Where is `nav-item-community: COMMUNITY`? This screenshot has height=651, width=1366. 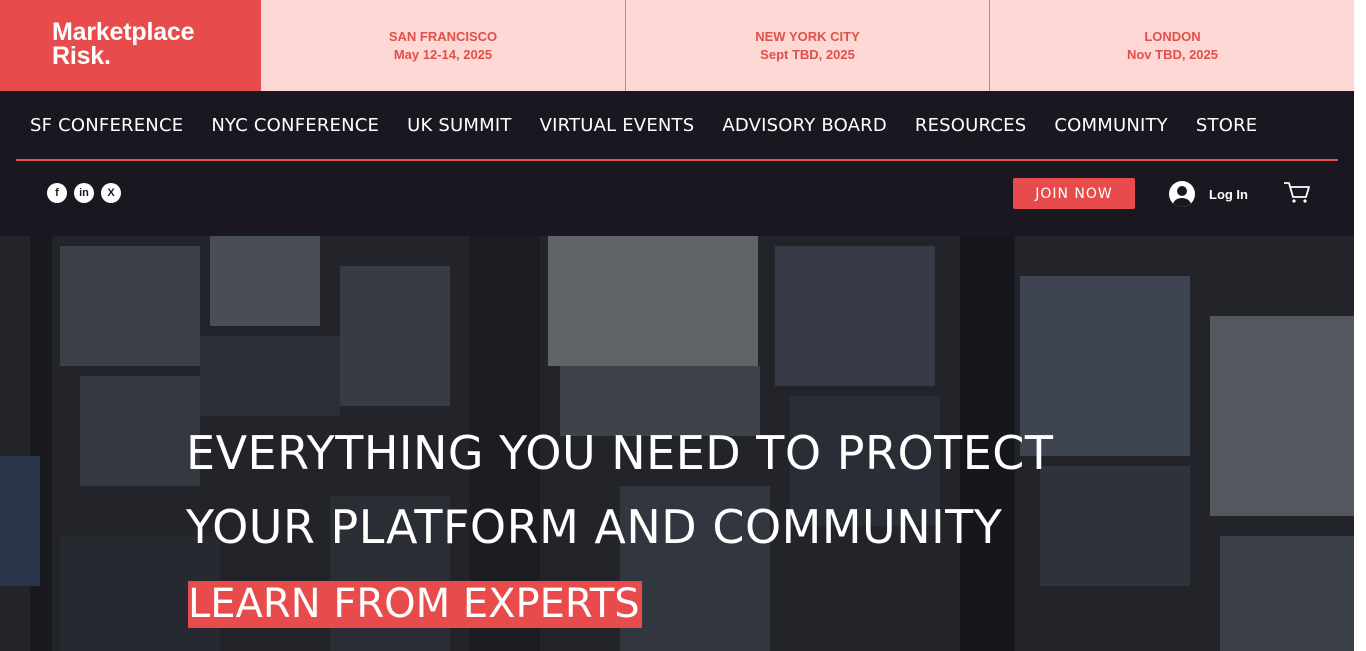 nav-item-community: COMMUNITY is located at coordinates (1111, 125).